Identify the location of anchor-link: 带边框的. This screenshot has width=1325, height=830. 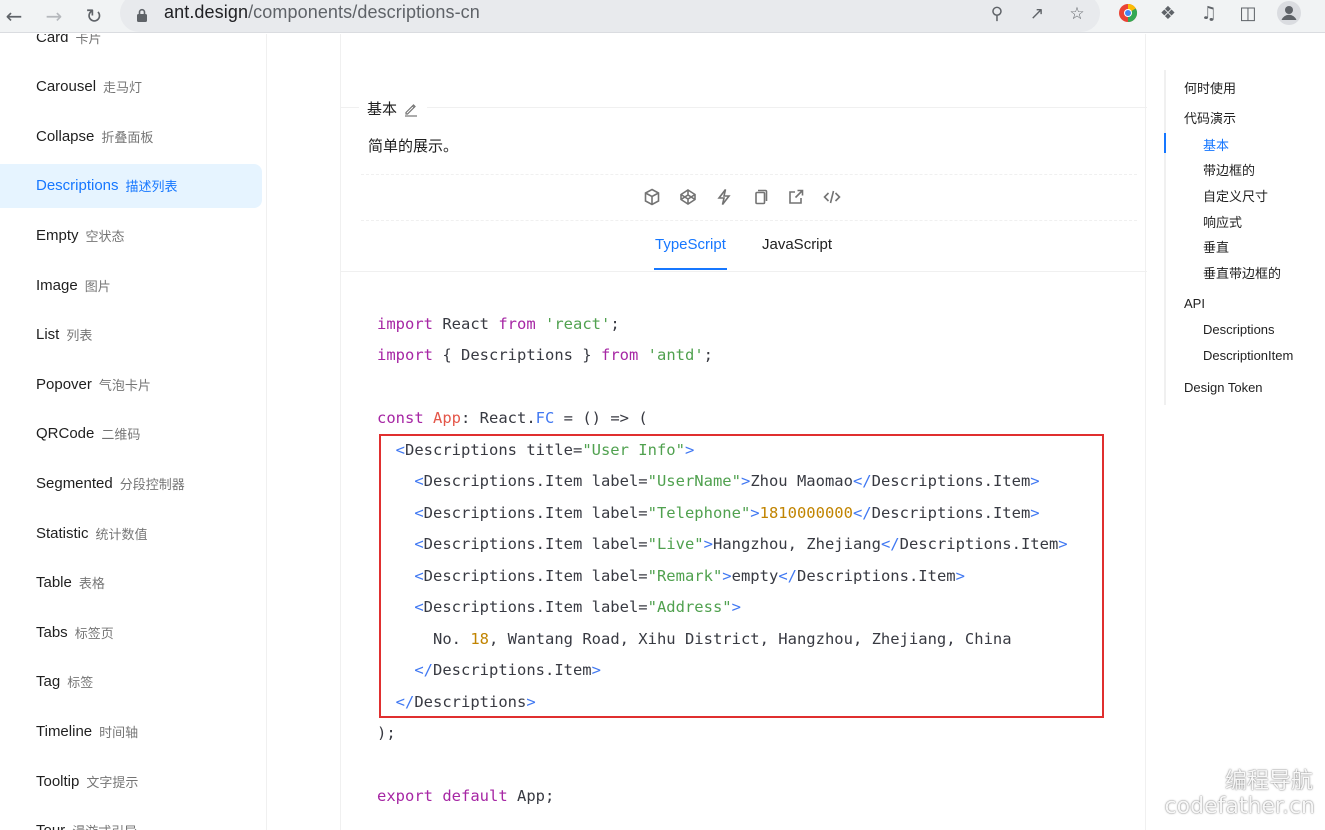
(1229, 169).